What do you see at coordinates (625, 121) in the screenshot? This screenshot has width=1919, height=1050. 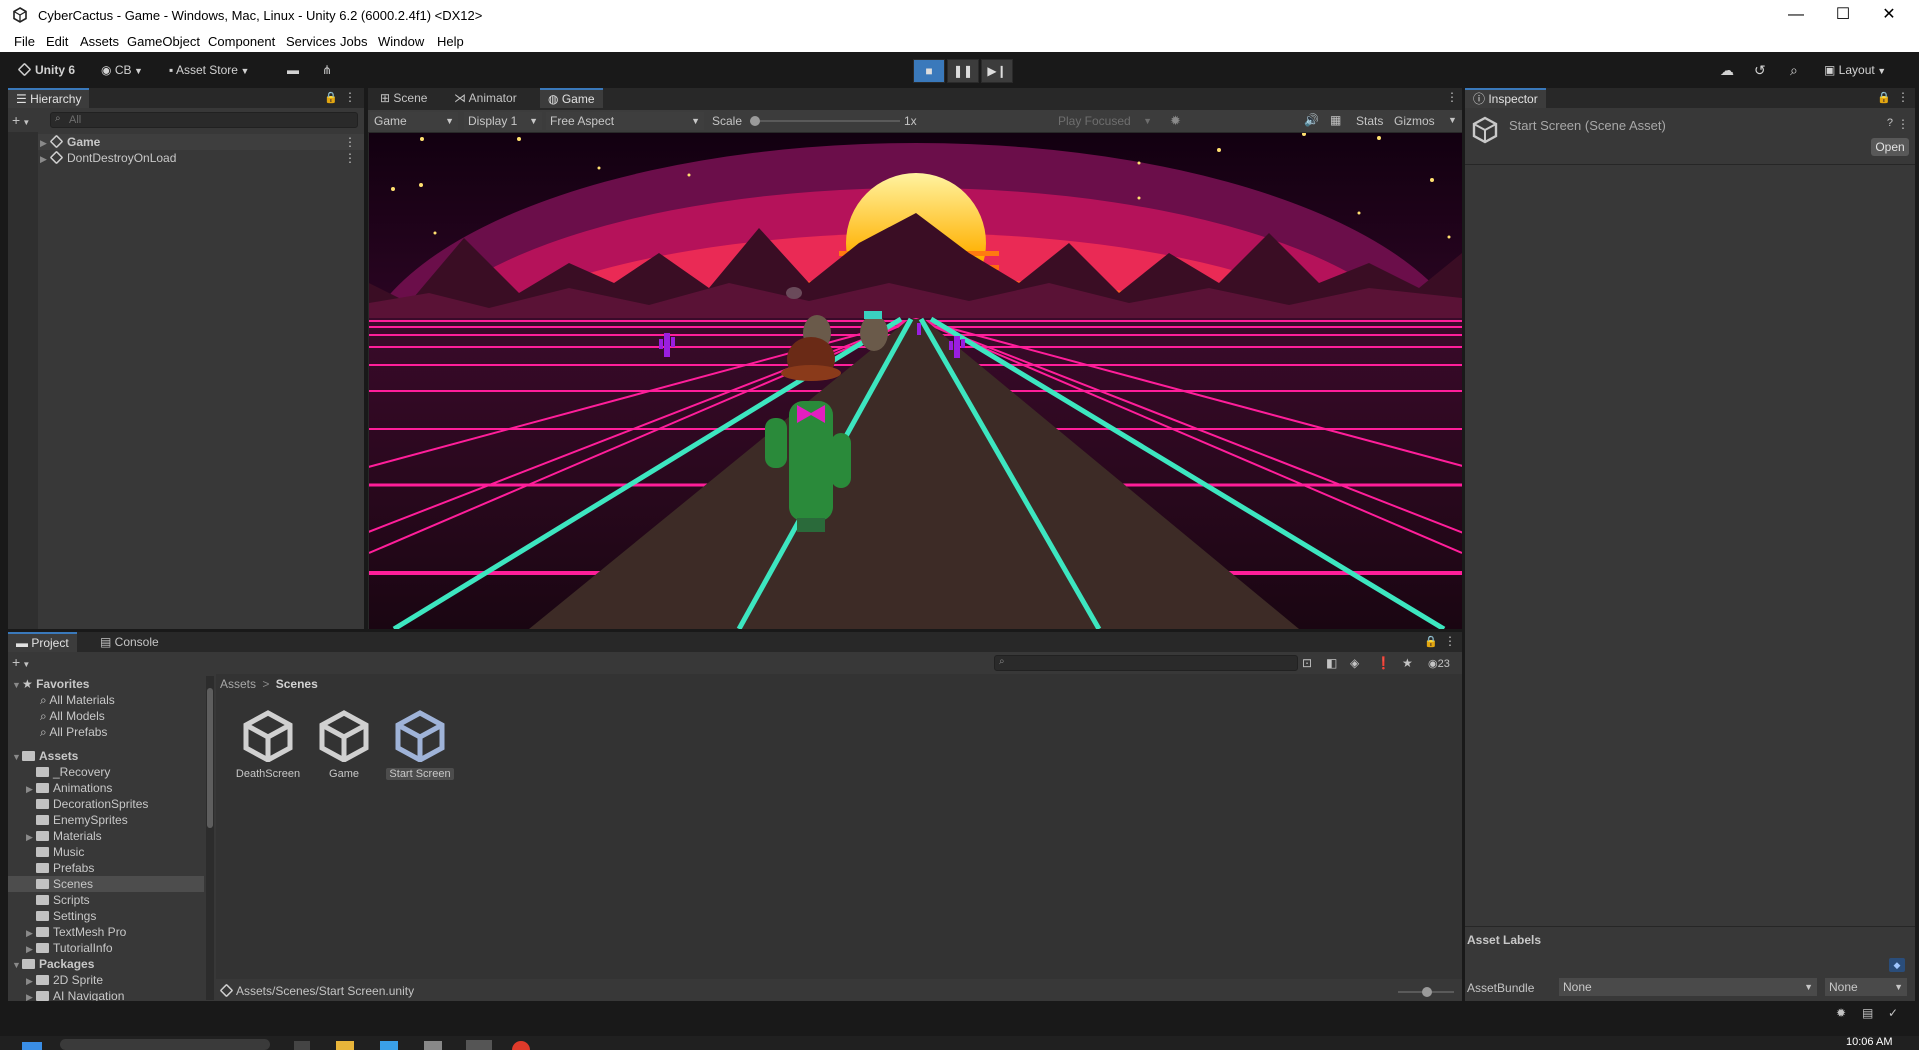 I see `aspect-dropdown: Free Aspect ▼` at bounding box center [625, 121].